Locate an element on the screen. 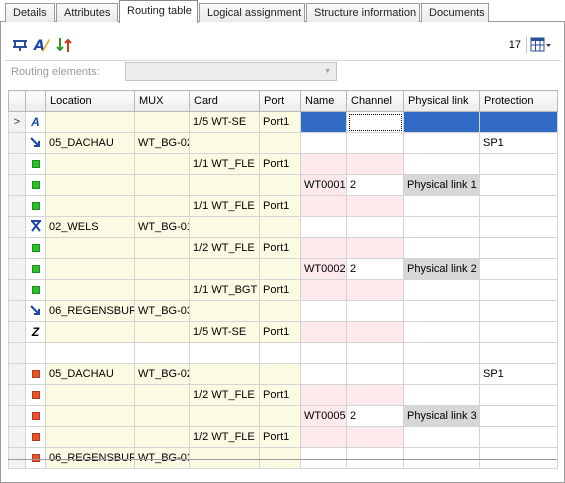 Image resolution: width=565 pixels, height=483 pixels. table-row: WT0001 2 Physical link 1 is located at coordinates (283, 185).